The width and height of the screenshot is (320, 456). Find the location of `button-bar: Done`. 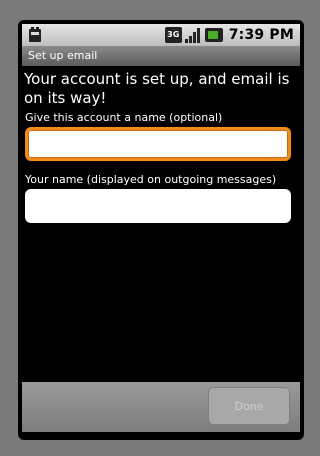

button-bar: Done is located at coordinates (161, 407).